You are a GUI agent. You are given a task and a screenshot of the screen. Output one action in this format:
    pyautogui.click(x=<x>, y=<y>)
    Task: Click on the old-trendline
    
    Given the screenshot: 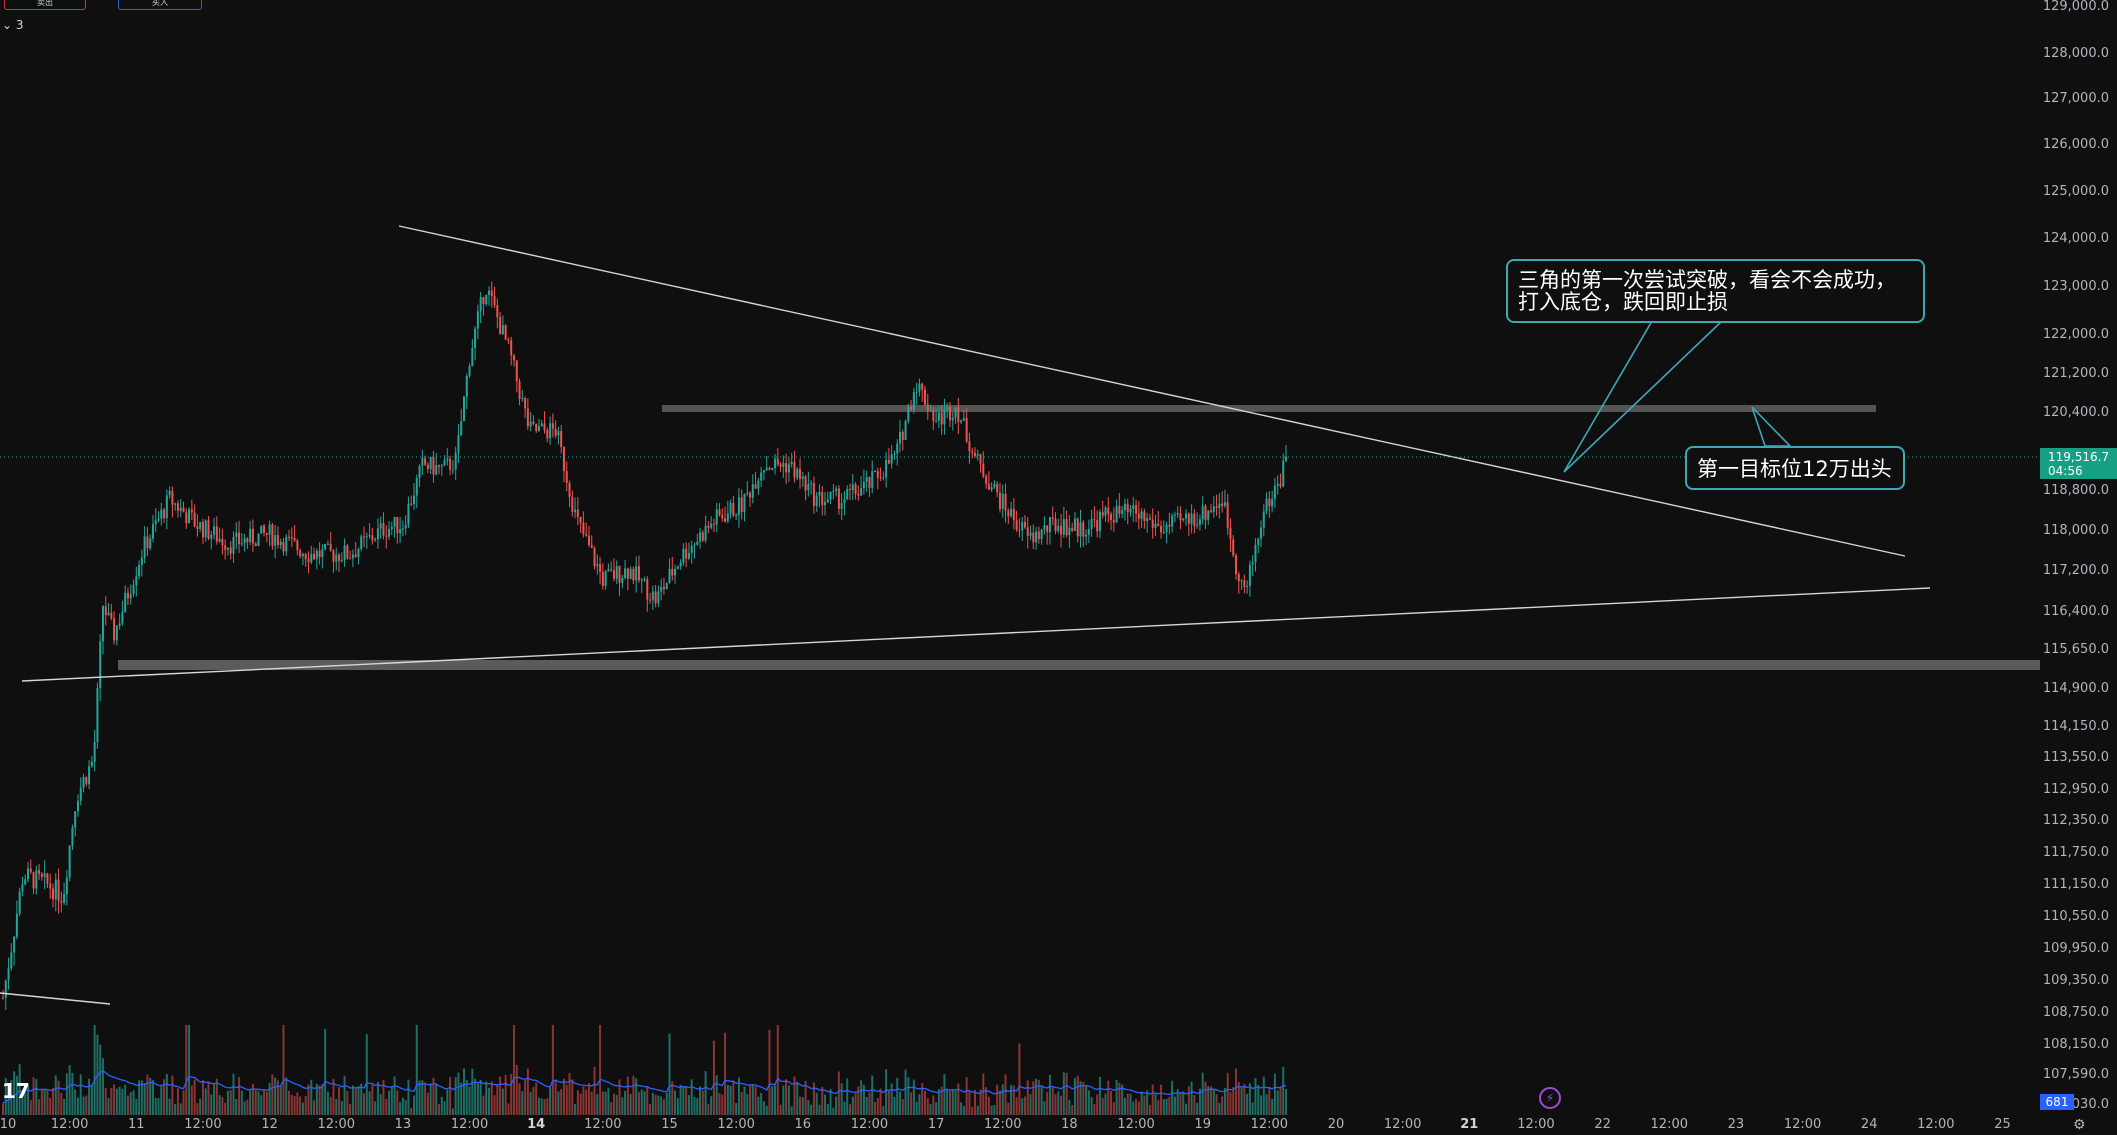 What is the action you would take?
    pyautogui.click(x=55, y=998)
    